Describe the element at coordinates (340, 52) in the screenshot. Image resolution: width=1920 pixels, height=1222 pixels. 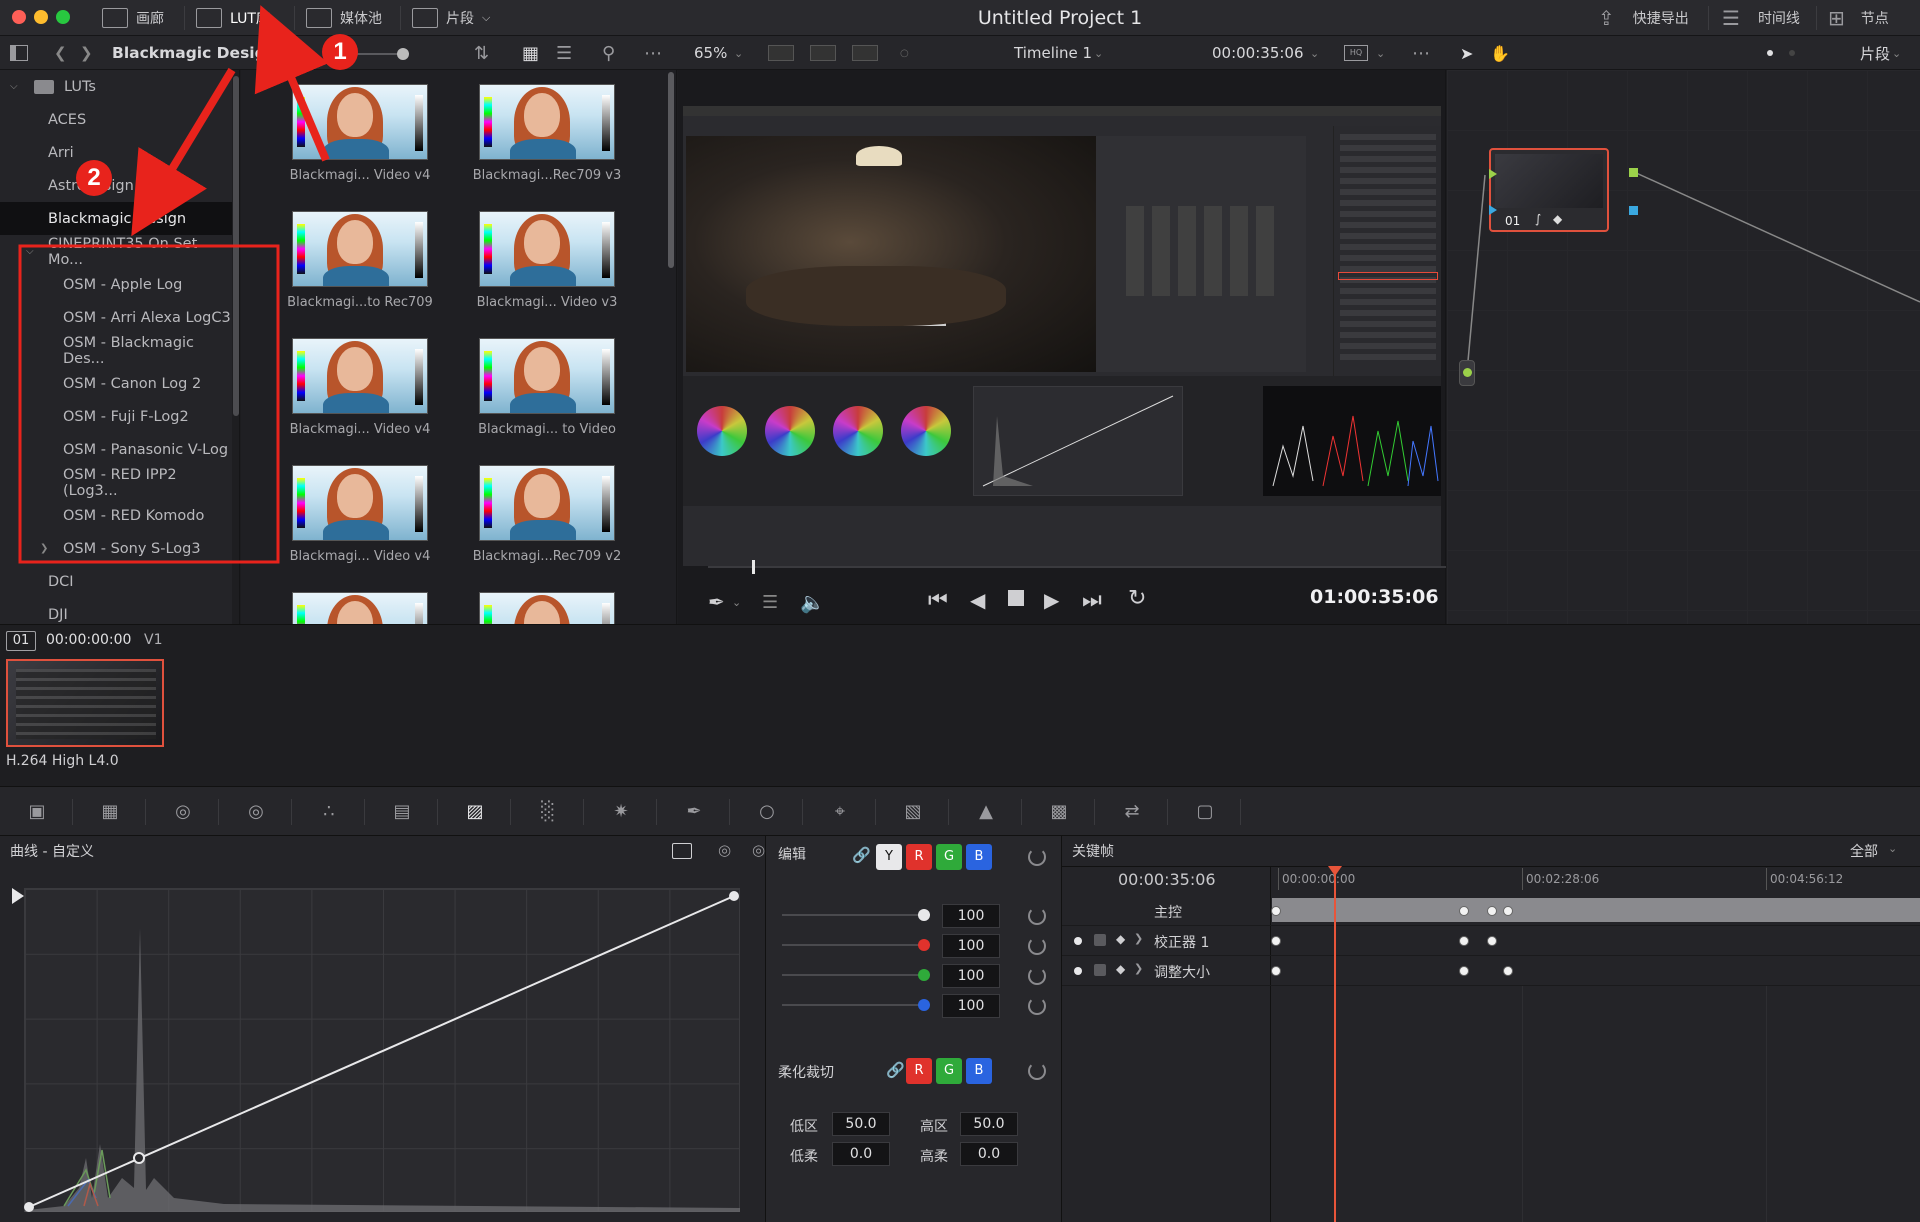
I see `annotation-badge-1: 1` at that location.